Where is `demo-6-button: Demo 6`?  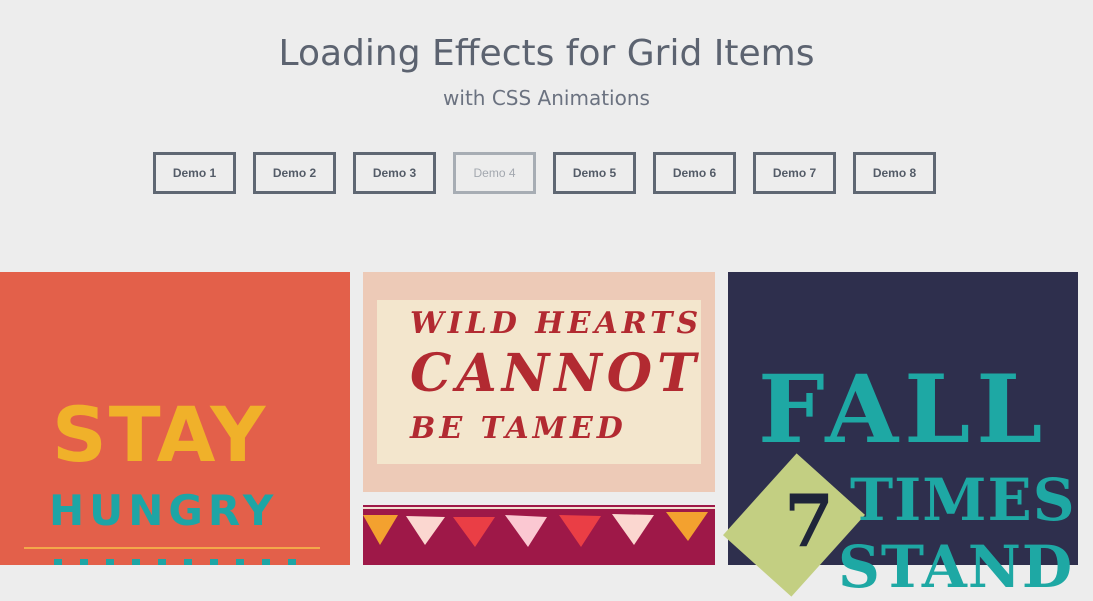 demo-6-button: Demo 6 is located at coordinates (694, 173).